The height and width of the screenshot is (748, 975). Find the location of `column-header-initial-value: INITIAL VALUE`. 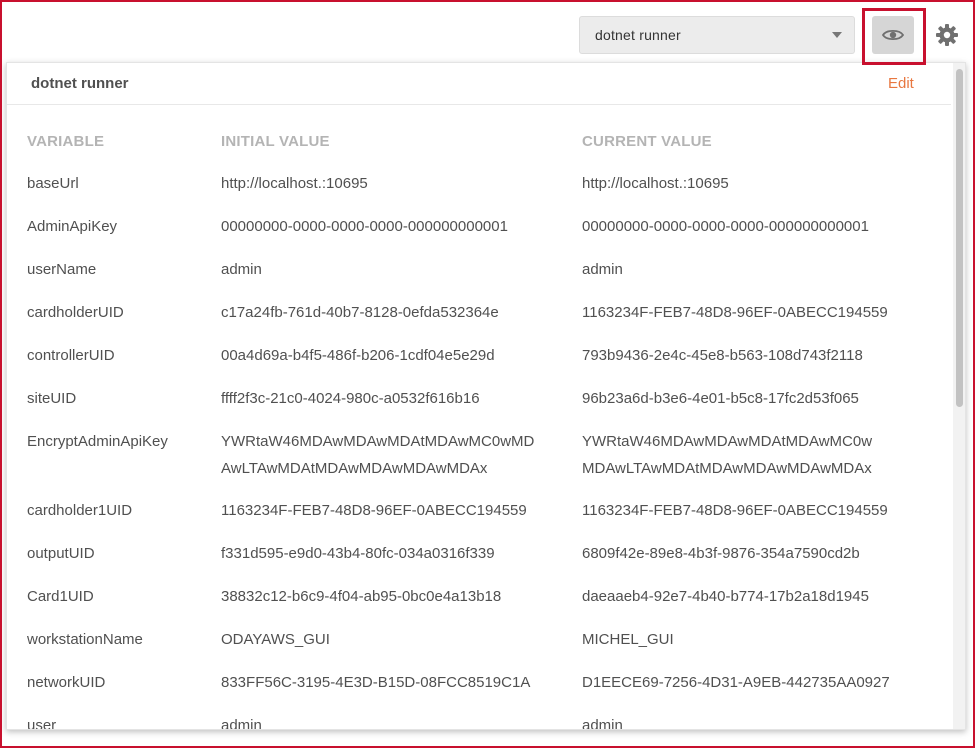

column-header-initial-value: INITIAL VALUE is located at coordinates (275, 141).